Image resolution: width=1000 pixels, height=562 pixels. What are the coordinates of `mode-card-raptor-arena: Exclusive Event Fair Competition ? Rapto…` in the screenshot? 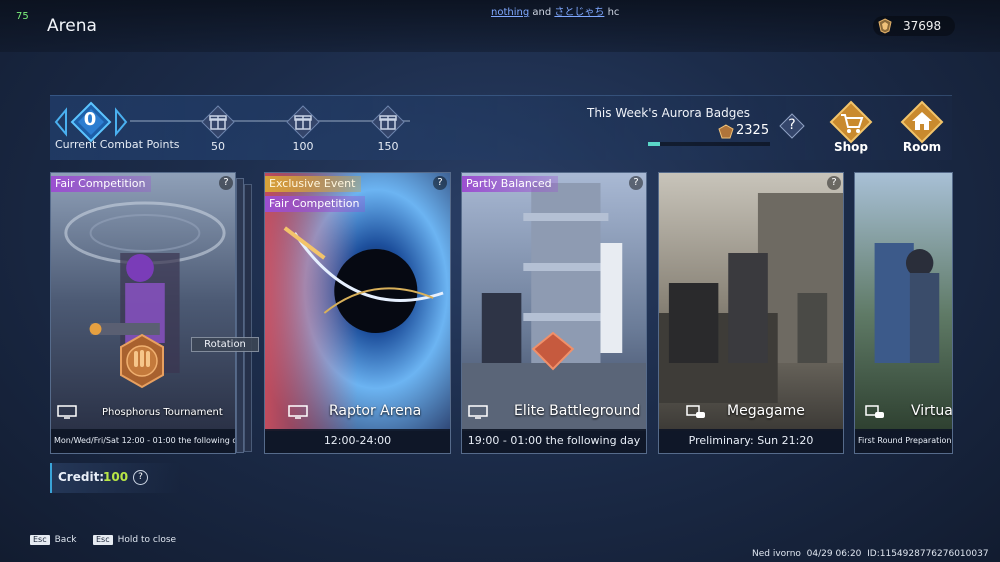 It's located at (357, 313).